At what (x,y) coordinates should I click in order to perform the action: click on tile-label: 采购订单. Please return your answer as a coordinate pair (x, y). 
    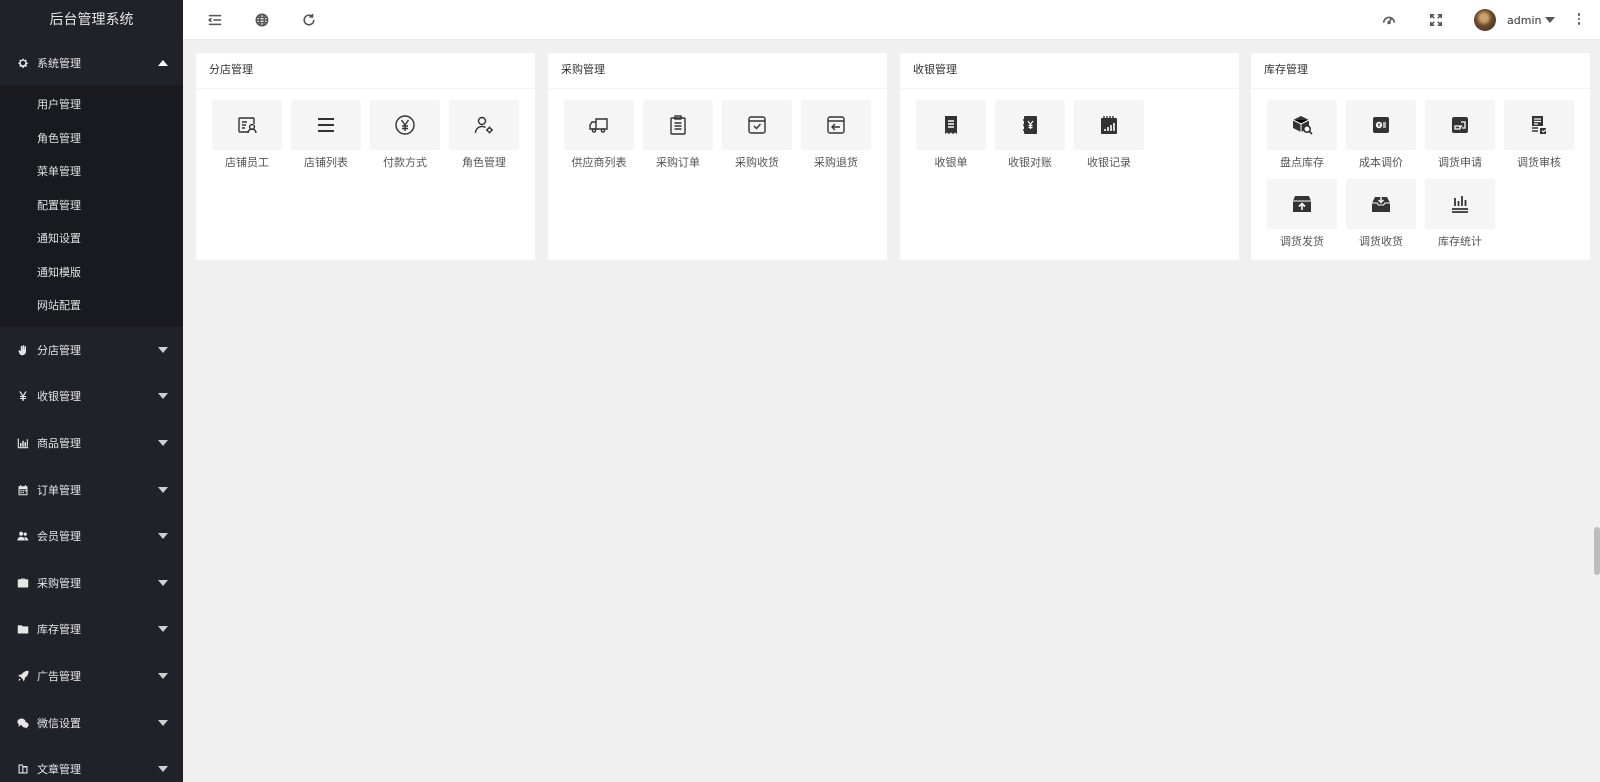
    Looking at the image, I should click on (678, 162).